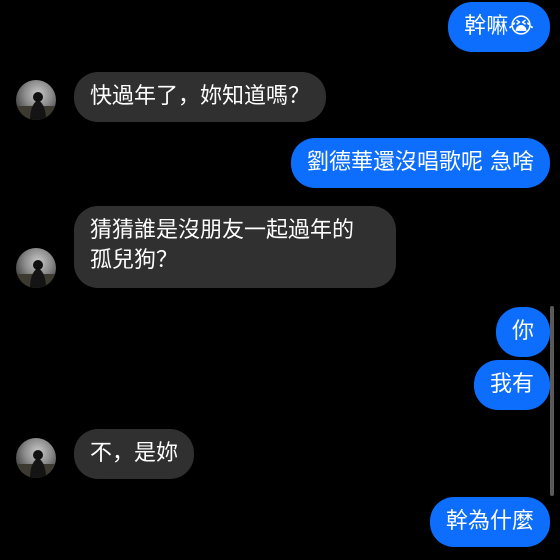 The width and height of the screenshot is (560, 560). I want to click on outgoing-message-bubble: 幹嘛😭, so click(499, 27).